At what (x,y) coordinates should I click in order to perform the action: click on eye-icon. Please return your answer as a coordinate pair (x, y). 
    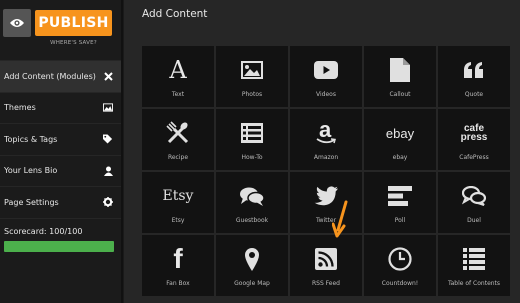
    Looking at the image, I should click on (17, 23).